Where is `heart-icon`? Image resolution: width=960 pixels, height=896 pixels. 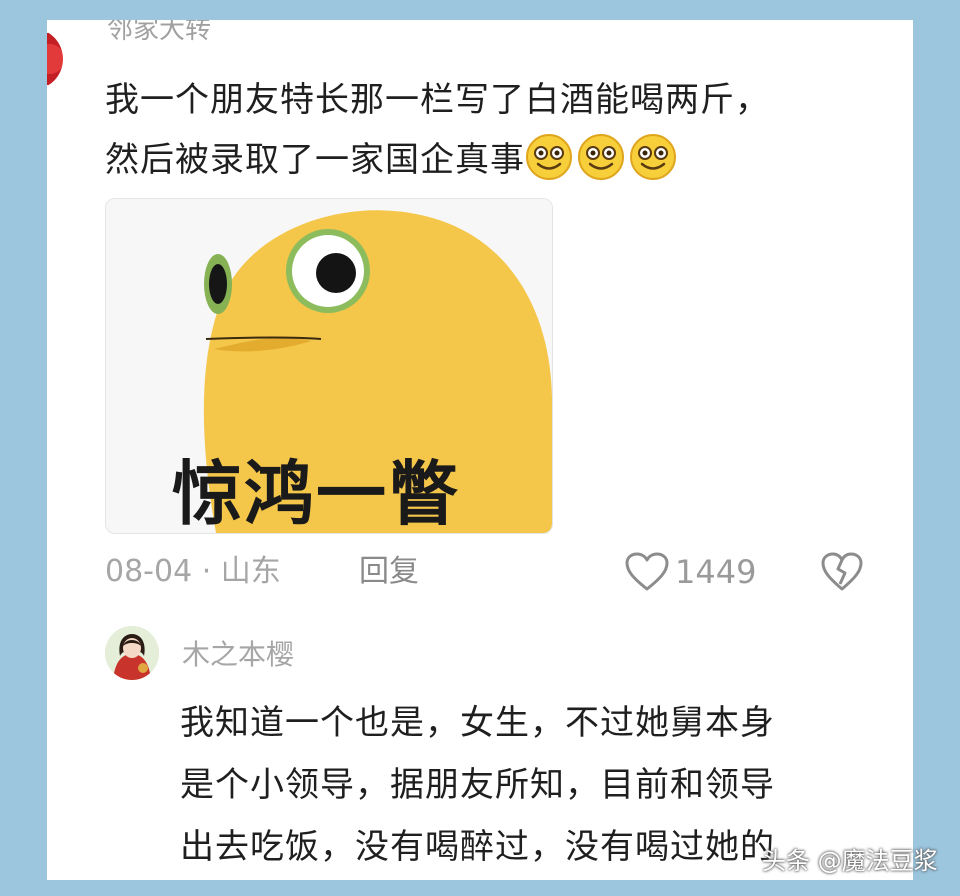 heart-icon is located at coordinates (647, 571).